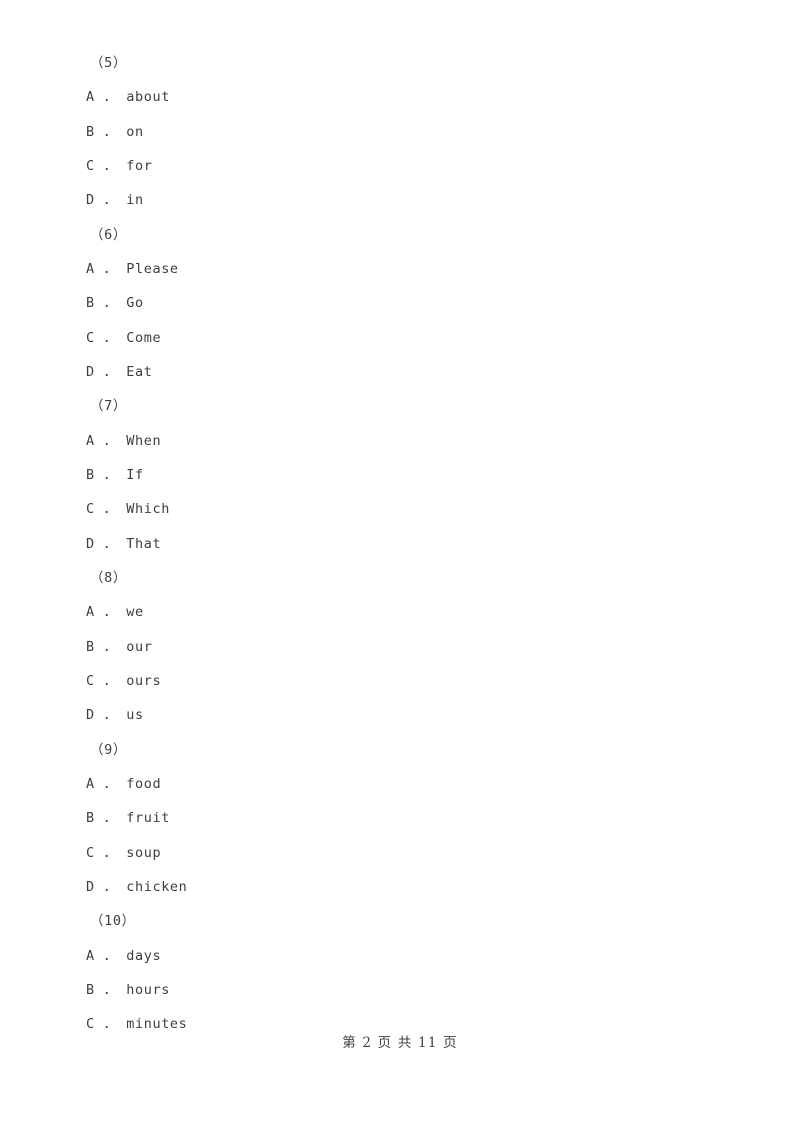 This screenshot has width=800, height=1132. Describe the element at coordinates (124, 852) in the screenshot. I see `answer-option: C ． soup` at that location.